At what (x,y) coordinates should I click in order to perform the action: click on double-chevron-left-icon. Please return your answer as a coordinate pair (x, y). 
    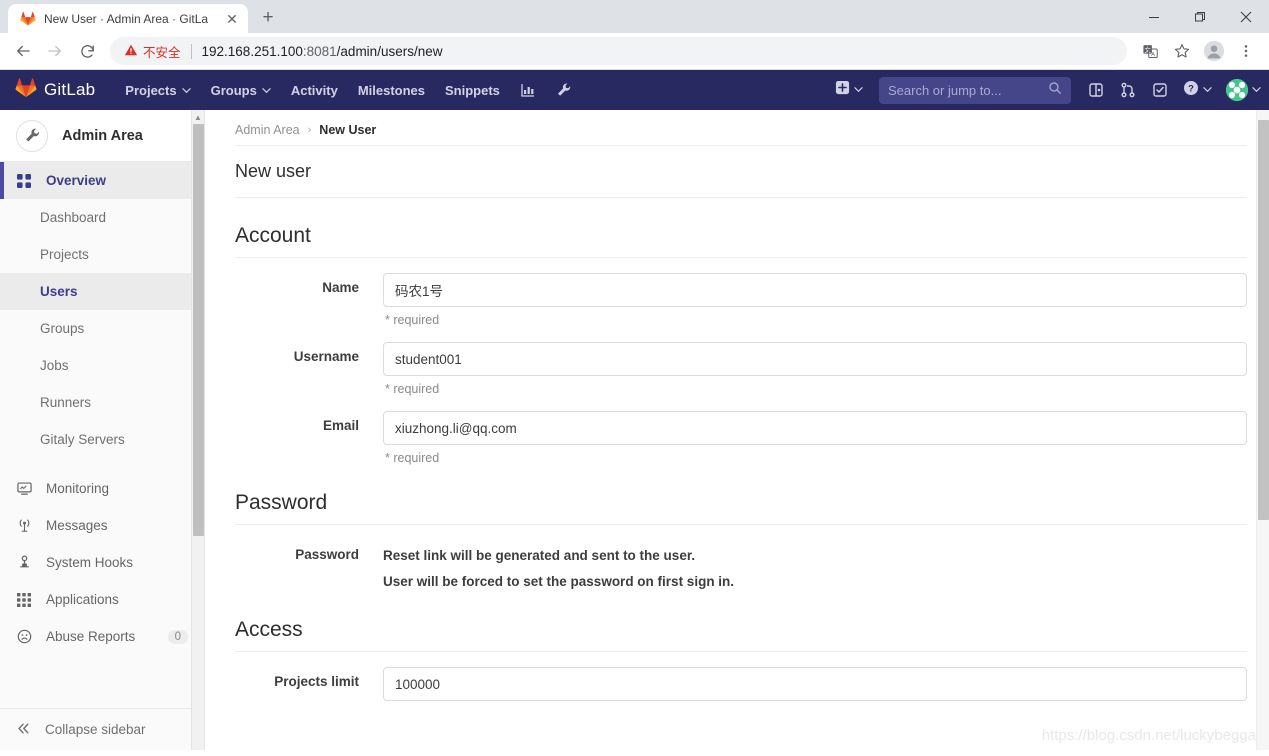
    Looking at the image, I should click on (23, 730).